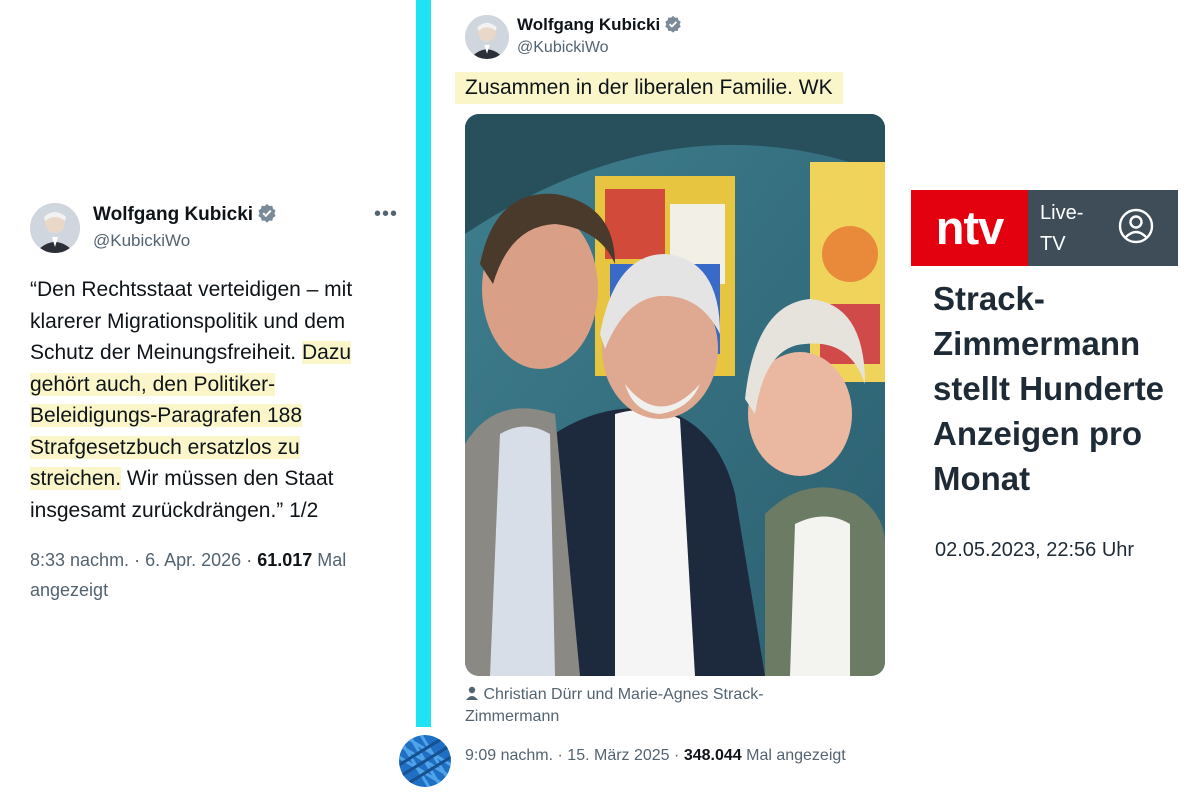  I want to click on divider-bar, so click(423, 363).